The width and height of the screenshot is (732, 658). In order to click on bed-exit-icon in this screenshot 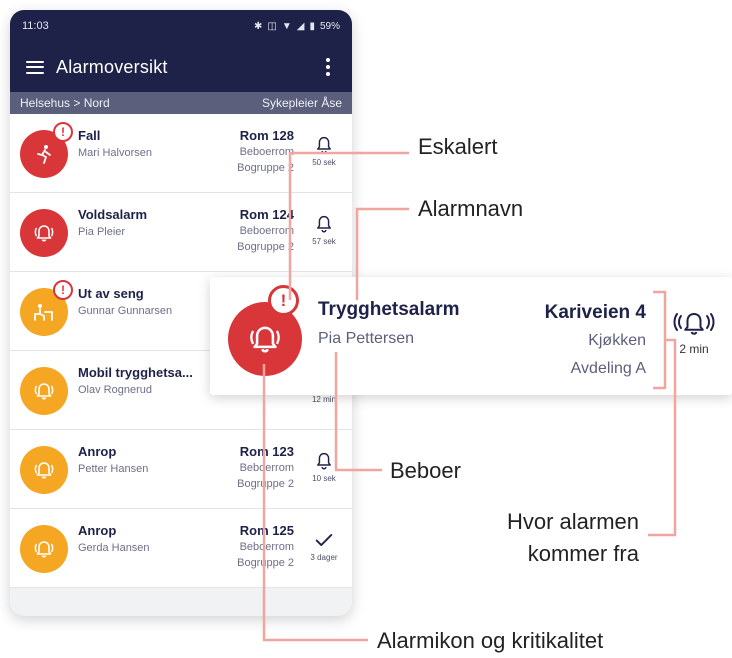, I will do `click(43, 312)`.